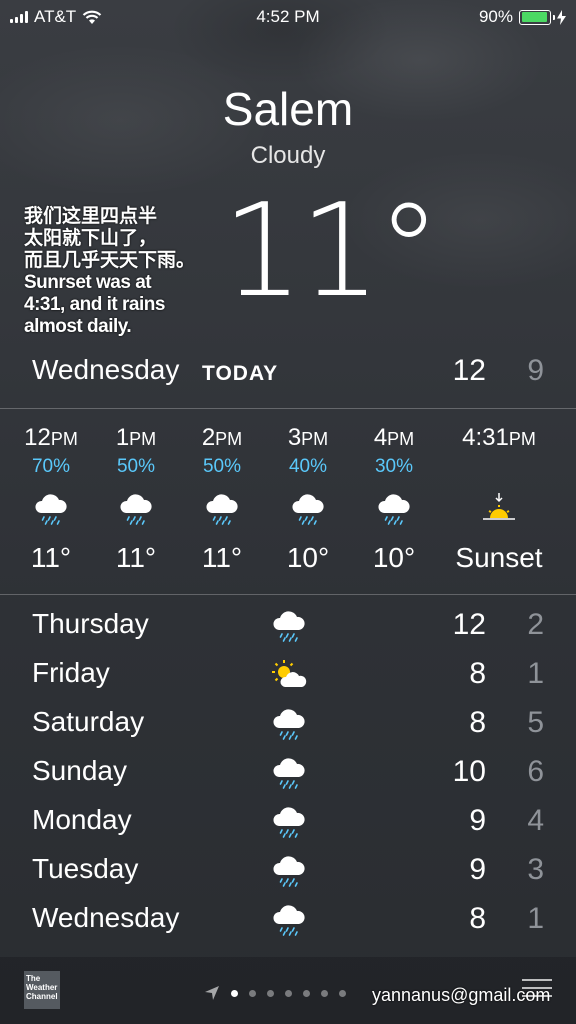 The height and width of the screenshot is (1024, 576). Describe the element at coordinates (94, 304) in the screenshot. I see `note-en-line: 4:31, and it rains` at that location.